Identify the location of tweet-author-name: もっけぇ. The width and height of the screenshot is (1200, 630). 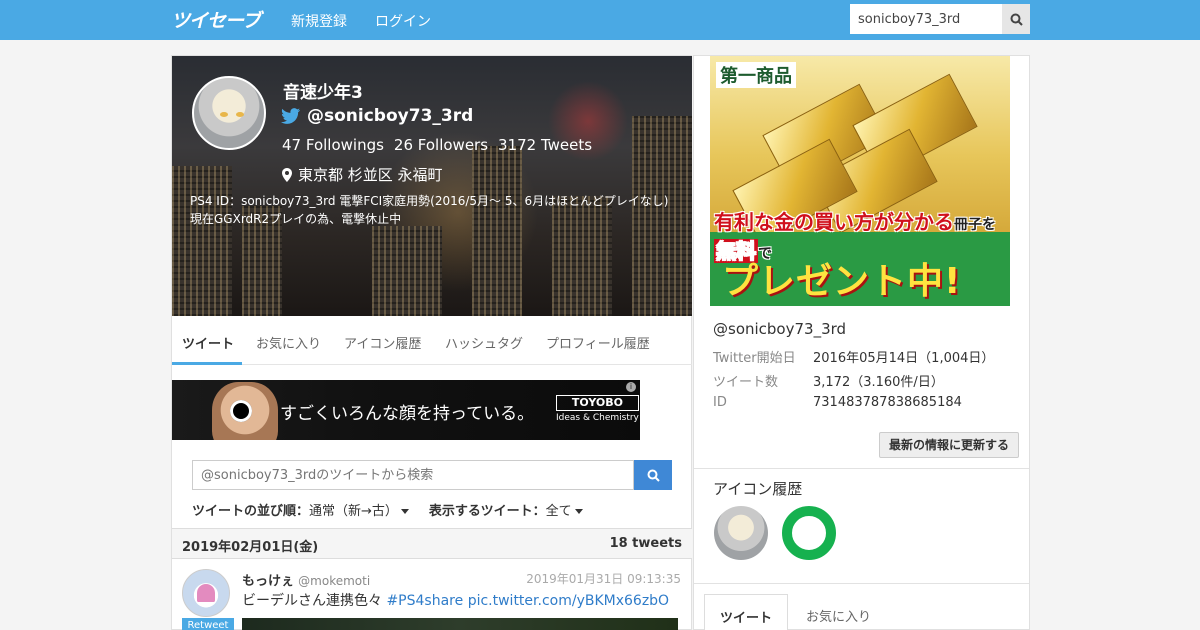
(268, 581).